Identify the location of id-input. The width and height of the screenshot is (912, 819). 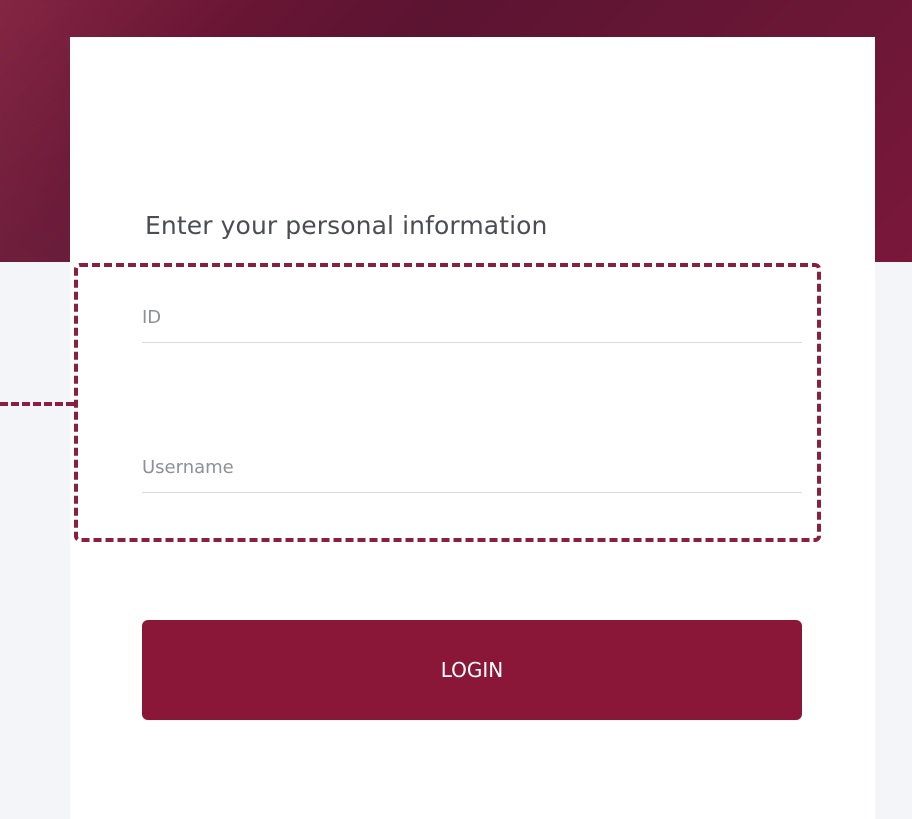
(472, 323).